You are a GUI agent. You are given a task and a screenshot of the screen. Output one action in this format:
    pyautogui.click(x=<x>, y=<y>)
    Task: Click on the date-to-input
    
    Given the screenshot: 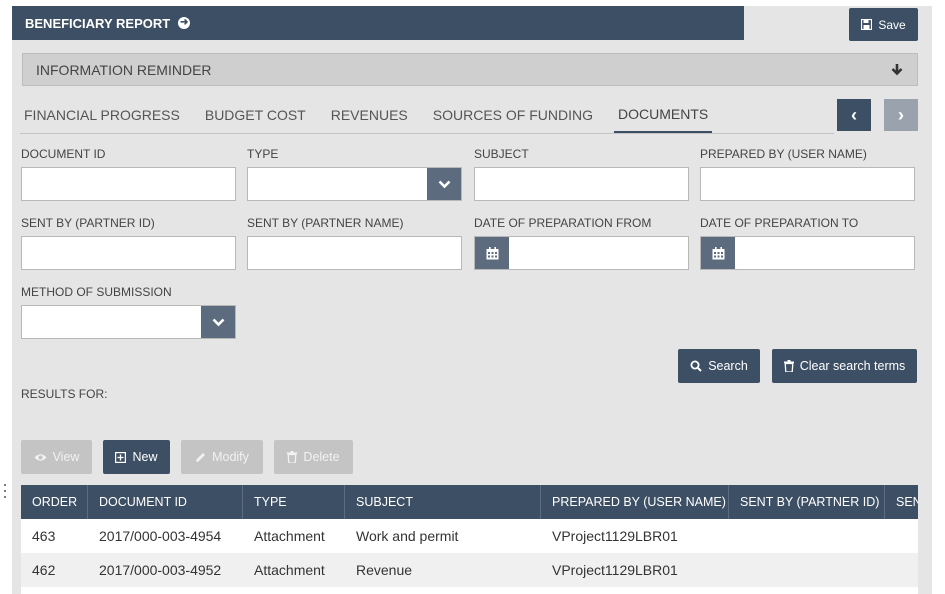 What is the action you would take?
    pyautogui.click(x=807, y=253)
    